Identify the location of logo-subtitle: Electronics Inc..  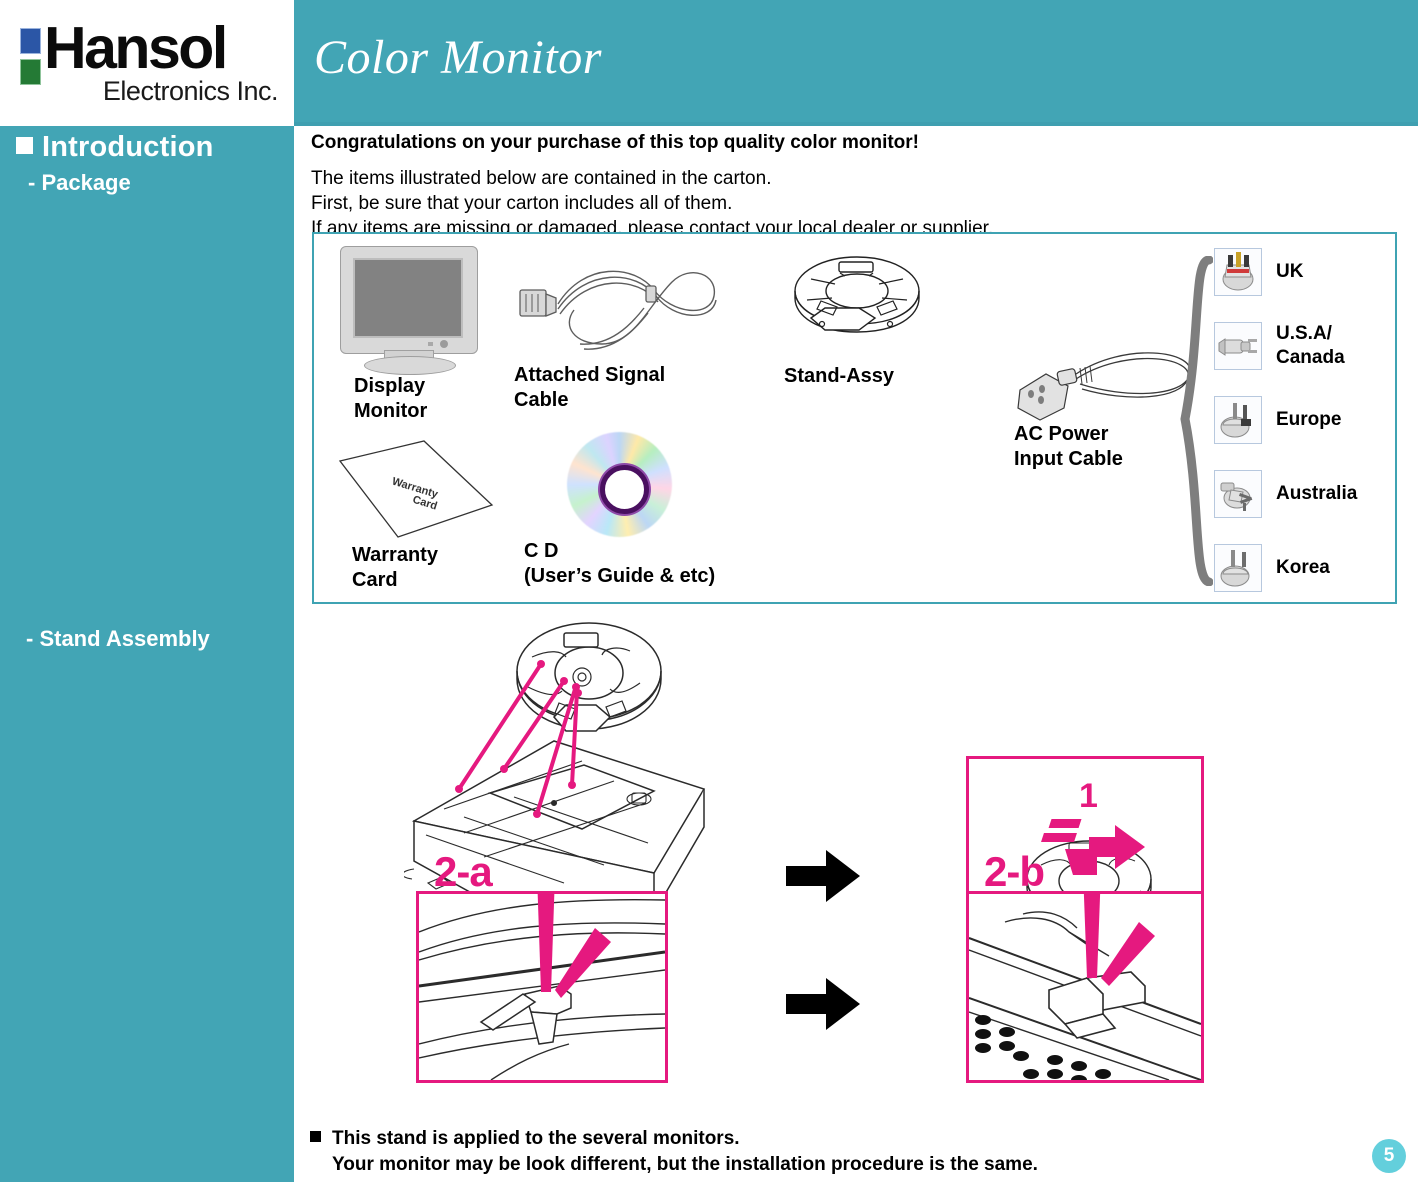
(190, 91).